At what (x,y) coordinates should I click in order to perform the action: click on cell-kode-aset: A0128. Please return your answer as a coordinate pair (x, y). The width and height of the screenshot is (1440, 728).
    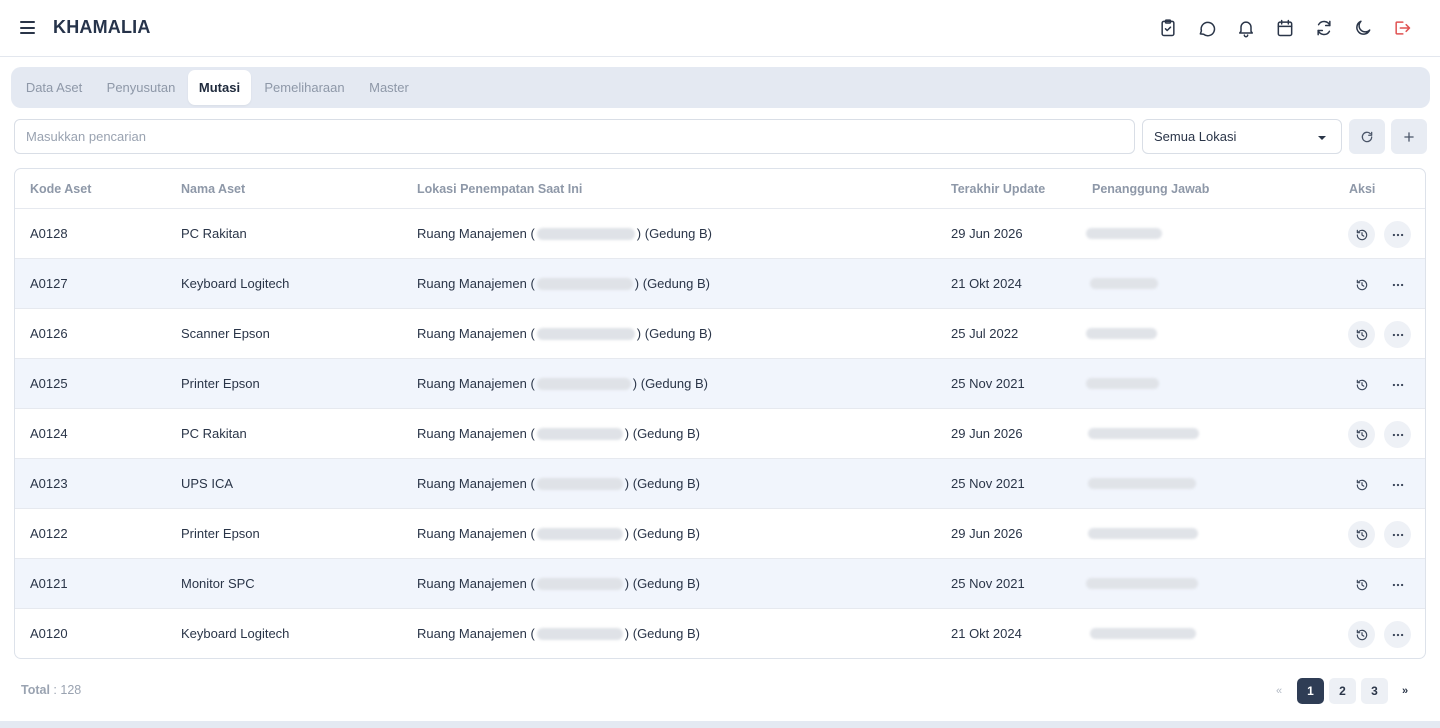
    Looking at the image, I should click on (49, 233).